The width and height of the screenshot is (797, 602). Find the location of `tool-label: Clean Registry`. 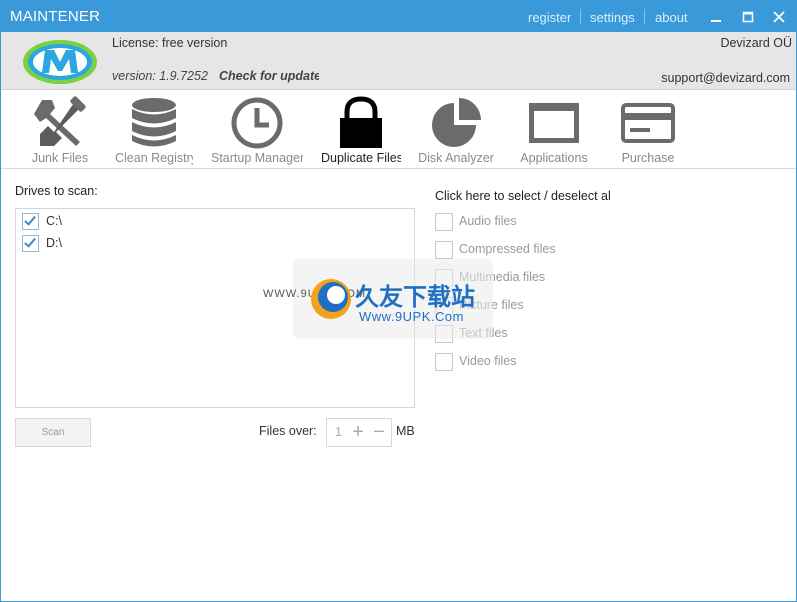

tool-label: Clean Registry is located at coordinates (154, 158).